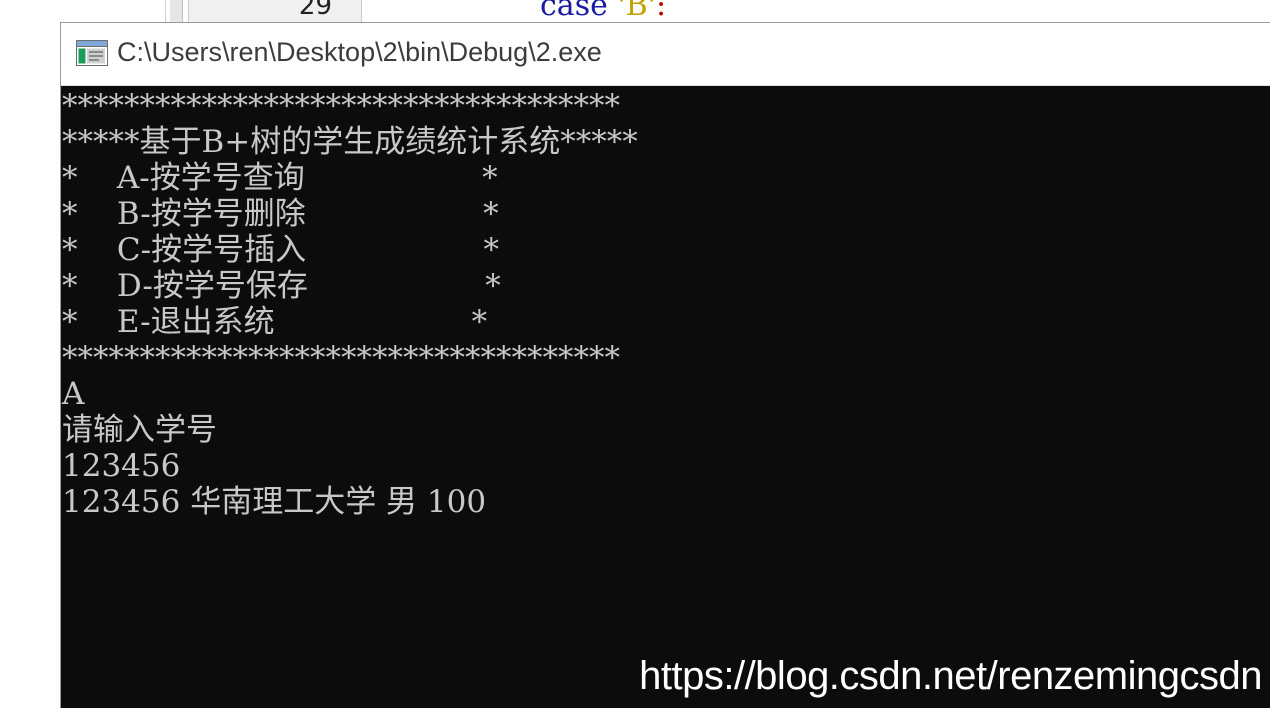 This screenshot has height=708, width=1270. What do you see at coordinates (280, 250) in the screenshot?
I see `console-line: * C-按学号插入 *` at bounding box center [280, 250].